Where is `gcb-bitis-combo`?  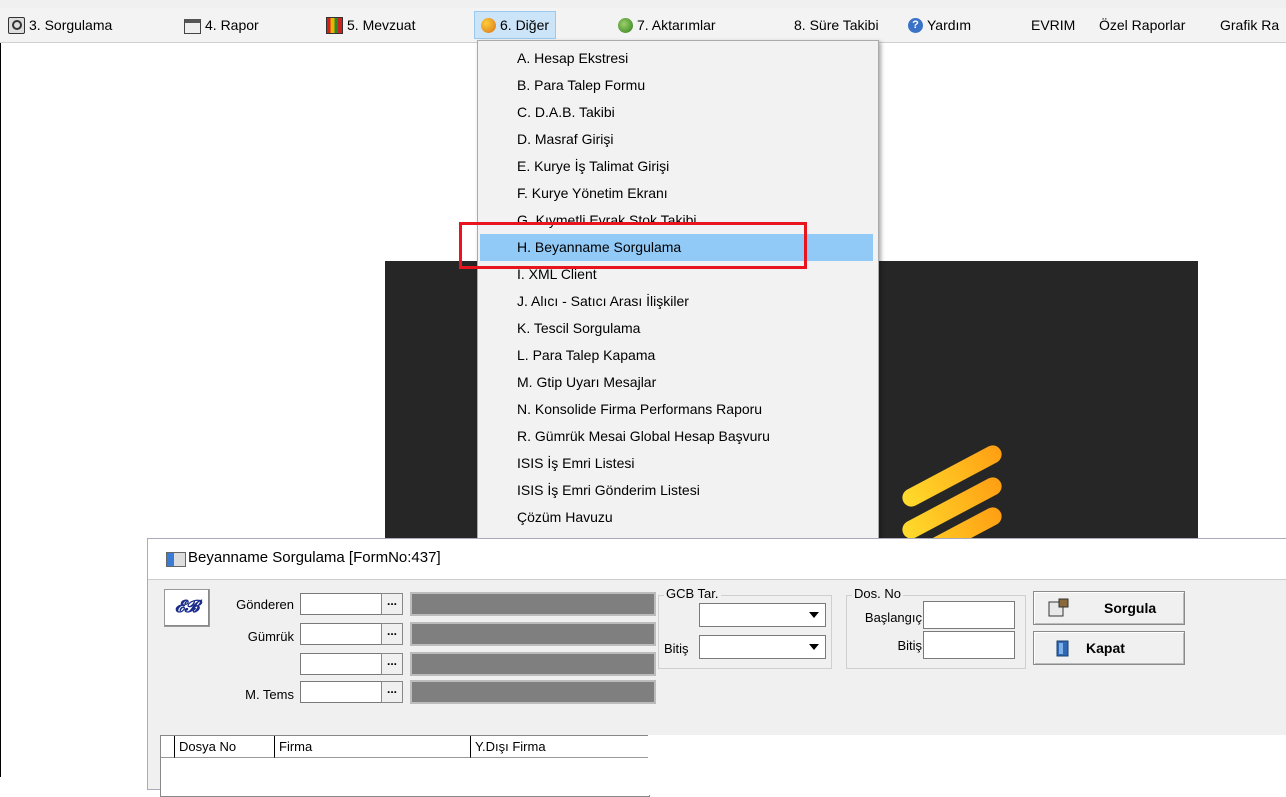
gcb-bitis-combo is located at coordinates (762, 647).